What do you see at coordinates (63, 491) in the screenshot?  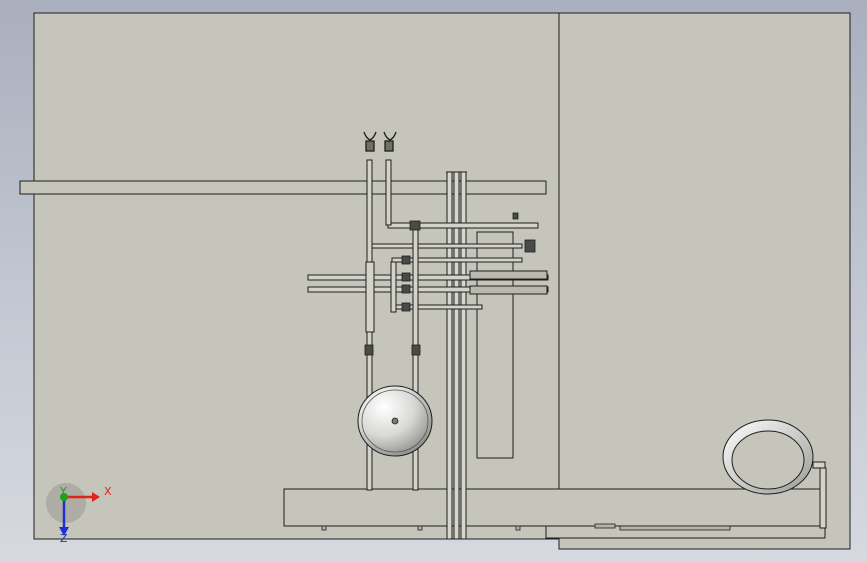 I see `triad-y-label: Y` at bounding box center [63, 491].